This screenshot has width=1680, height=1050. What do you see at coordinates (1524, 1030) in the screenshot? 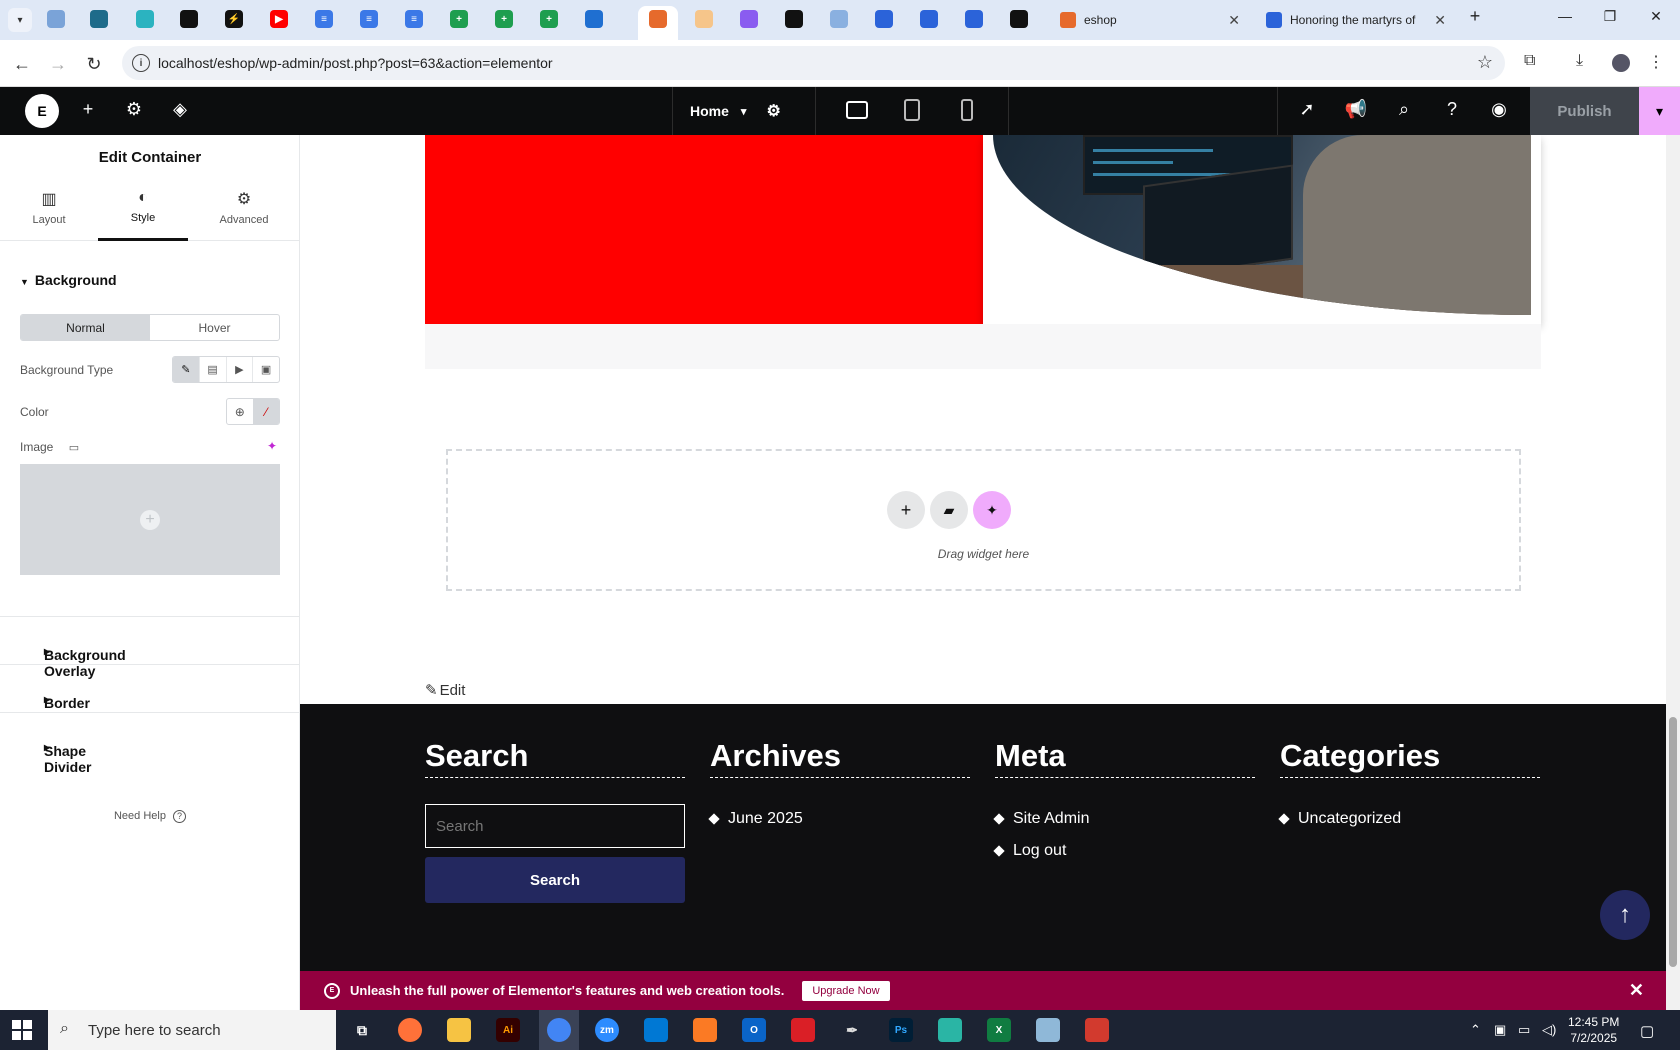
I see `network-icon: ▭` at bounding box center [1524, 1030].